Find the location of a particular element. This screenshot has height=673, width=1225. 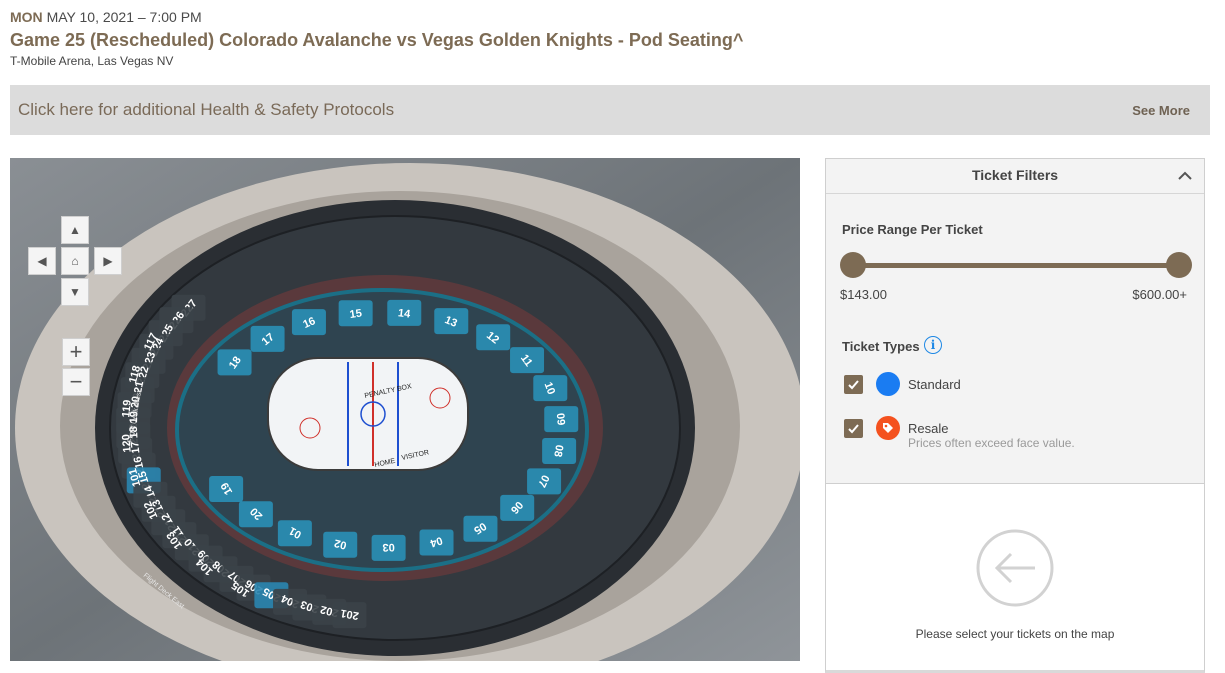

info-icon: i is located at coordinates (933, 345).